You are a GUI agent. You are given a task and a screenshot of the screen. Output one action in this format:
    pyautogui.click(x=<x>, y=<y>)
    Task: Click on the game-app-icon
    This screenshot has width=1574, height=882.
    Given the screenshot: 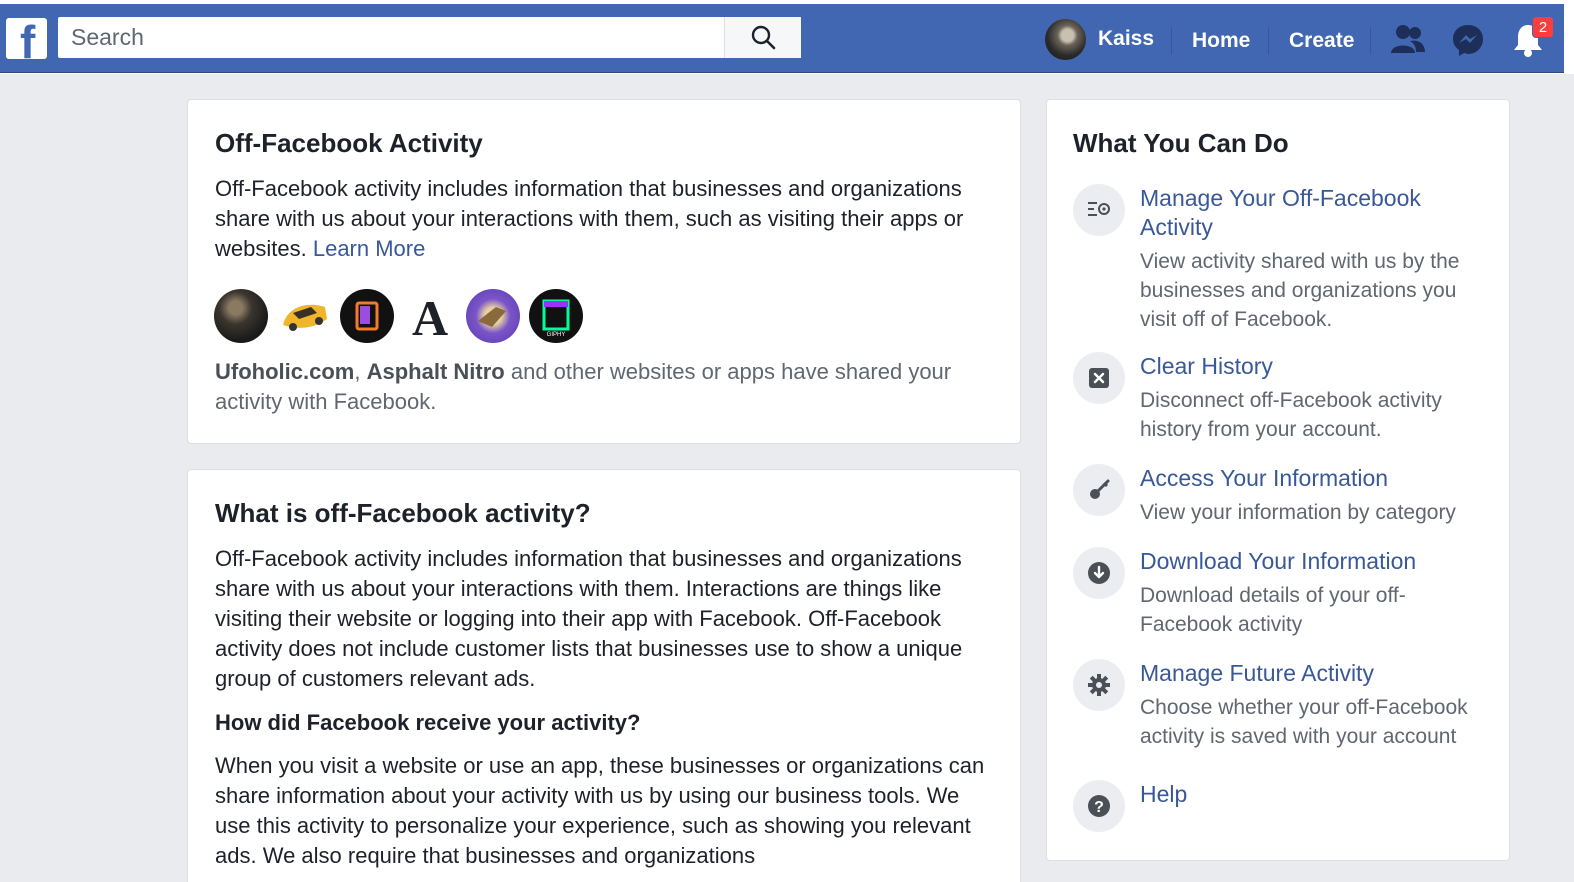 What is the action you would take?
    pyautogui.click(x=493, y=316)
    